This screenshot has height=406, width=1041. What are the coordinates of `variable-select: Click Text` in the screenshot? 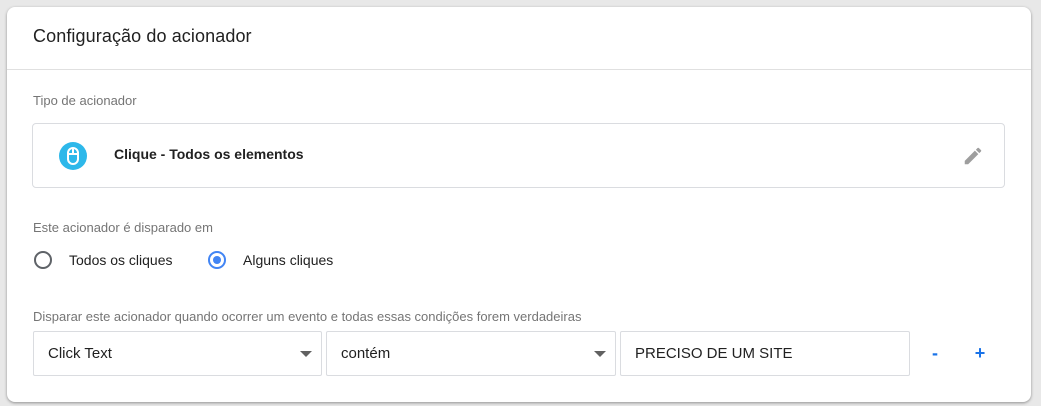 It's located at (177, 353).